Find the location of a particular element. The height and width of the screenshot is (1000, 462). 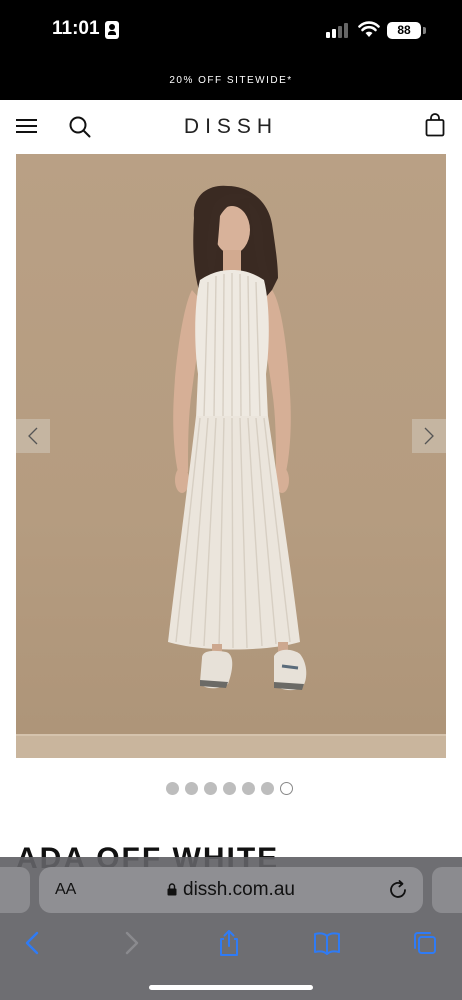

url-display: dissh.com.au is located at coordinates (231, 890).